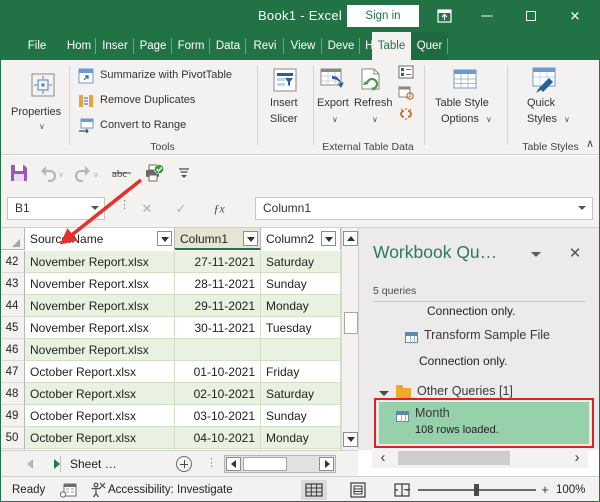  What do you see at coordinates (335, 120) in the screenshot?
I see `export-chevron-down-icon: ∨` at bounding box center [335, 120].